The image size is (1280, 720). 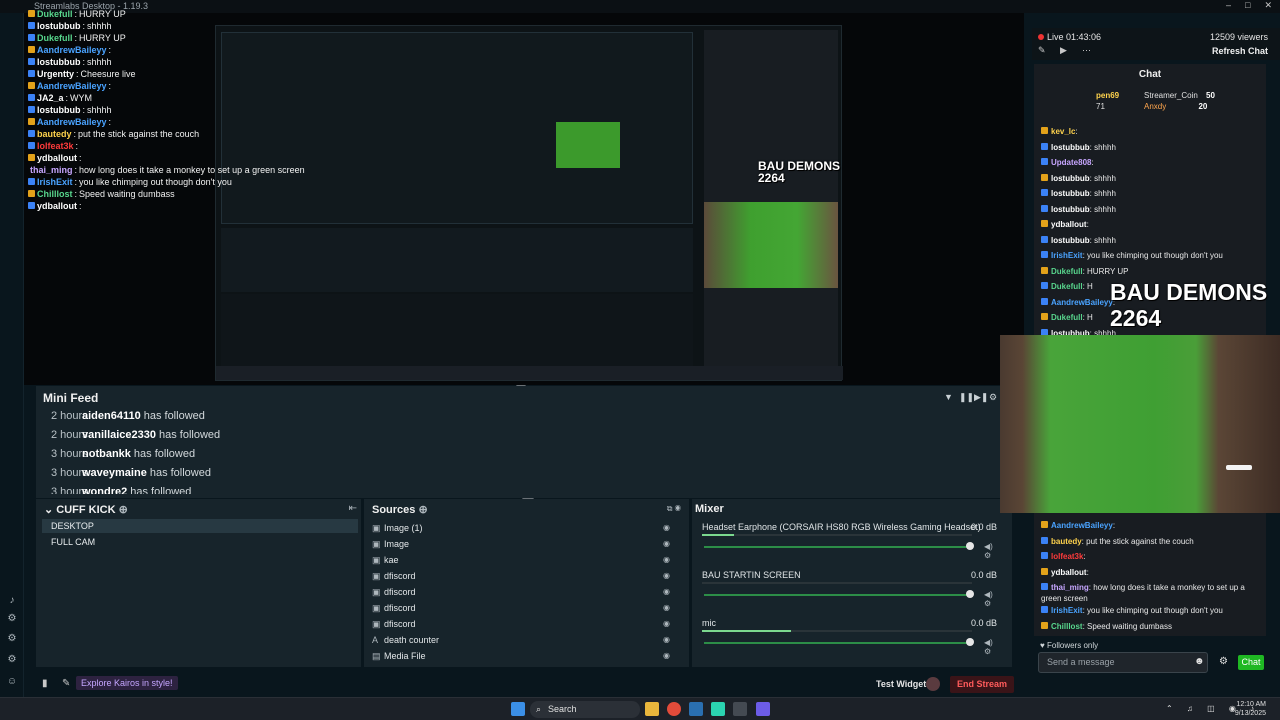 What do you see at coordinates (353, 508) in the screenshot?
I see `scene-transition-icon: ⇤` at bounding box center [353, 508].